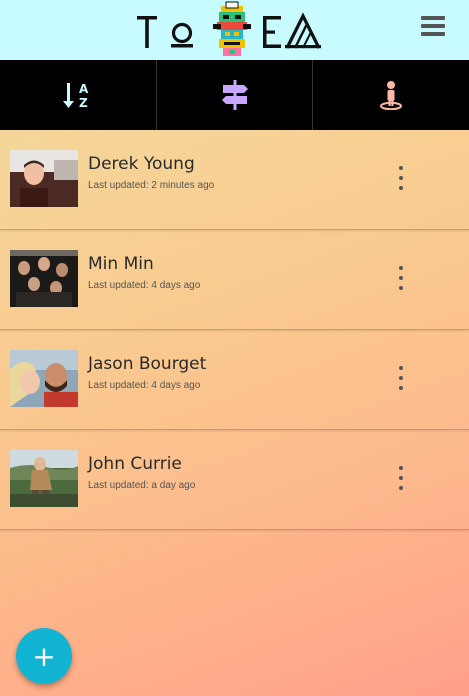  Describe the element at coordinates (84, 89) in the screenshot. I see `svg-text: A` at that location.